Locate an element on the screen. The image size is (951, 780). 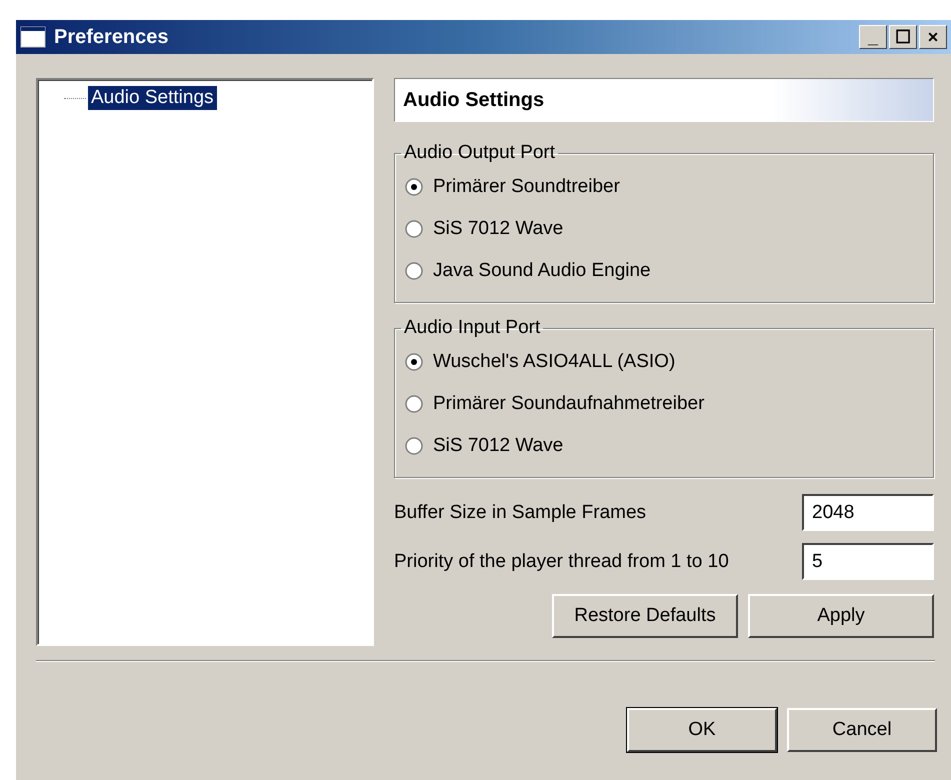
input-field: 2048 is located at coordinates (868, 512).